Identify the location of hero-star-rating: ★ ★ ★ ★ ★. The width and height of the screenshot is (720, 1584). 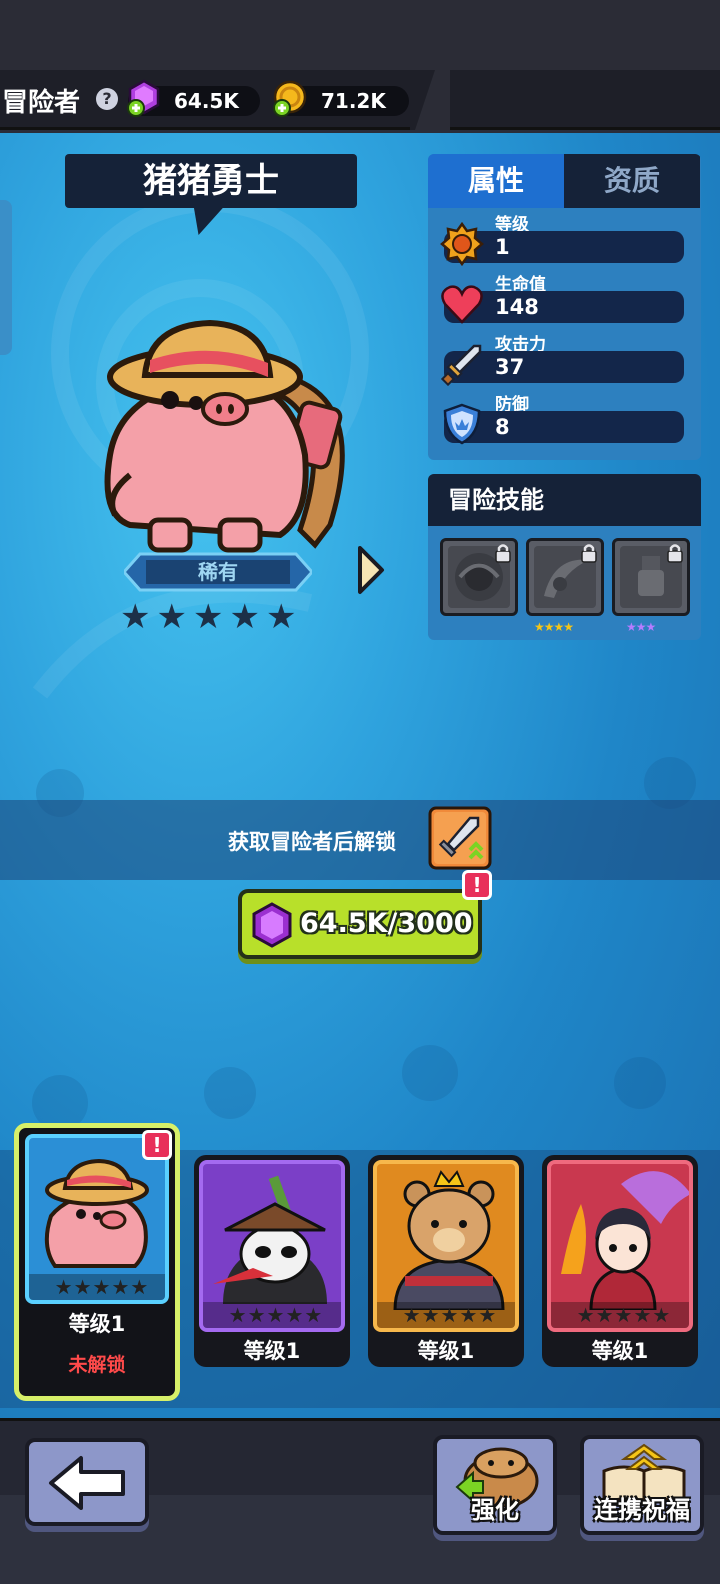
(208, 617).